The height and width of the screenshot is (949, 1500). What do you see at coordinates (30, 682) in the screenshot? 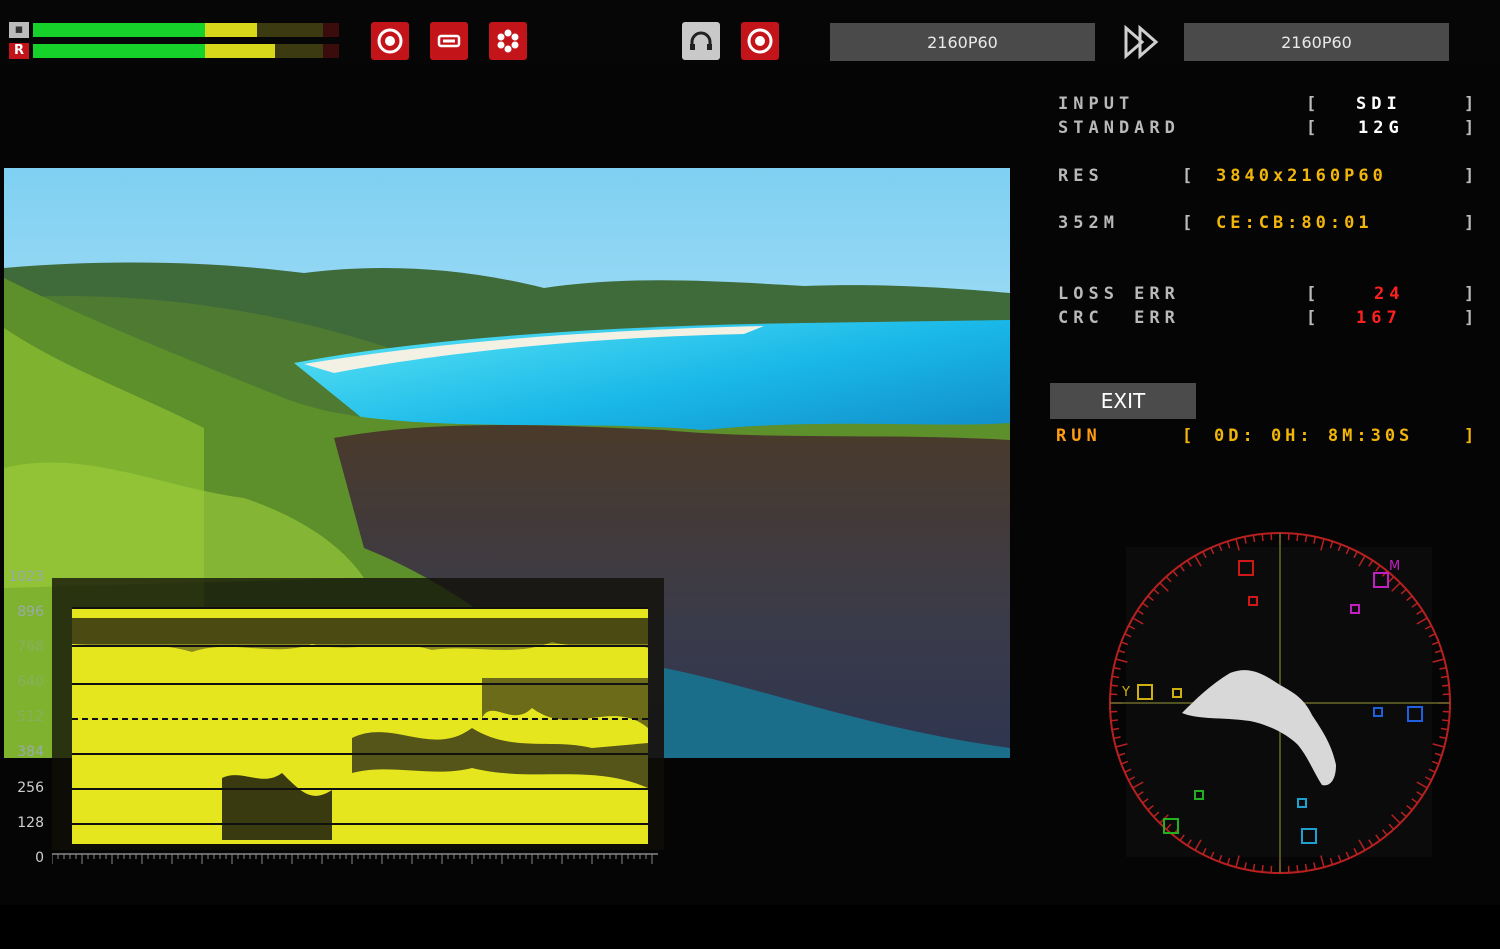
I see `waveform-scale-640: 640` at bounding box center [30, 682].